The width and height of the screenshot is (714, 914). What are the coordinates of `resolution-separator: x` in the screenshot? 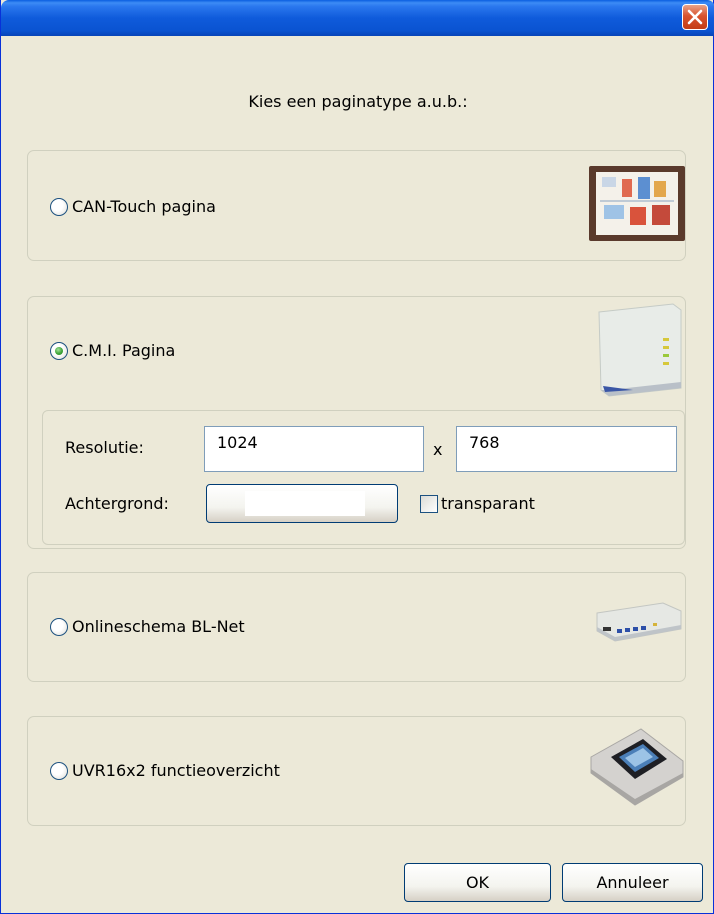 It's located at (438, 449).